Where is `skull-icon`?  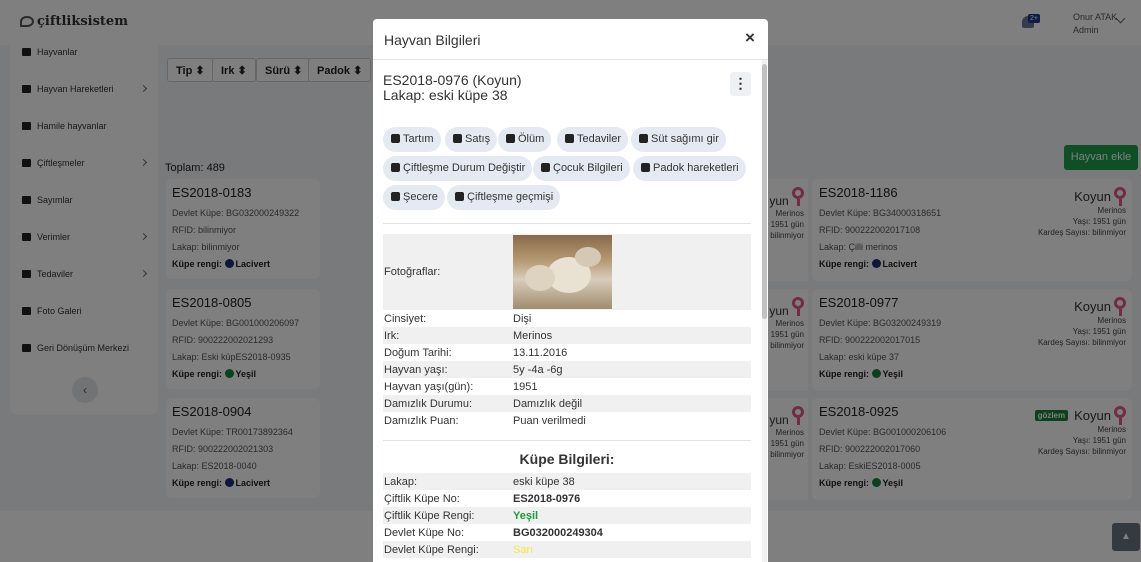
skull-icon is located at coordinates (510, 138).